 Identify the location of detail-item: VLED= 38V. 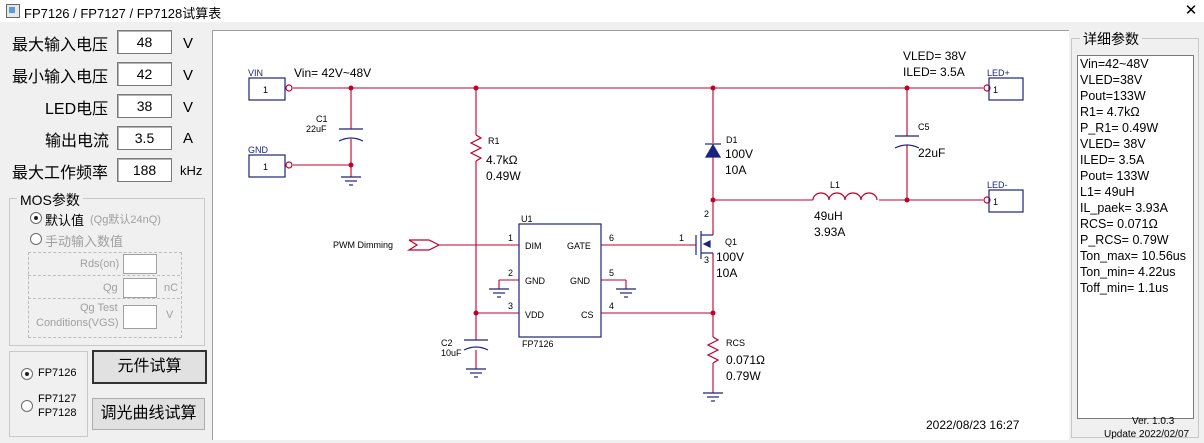
(1113, 144).